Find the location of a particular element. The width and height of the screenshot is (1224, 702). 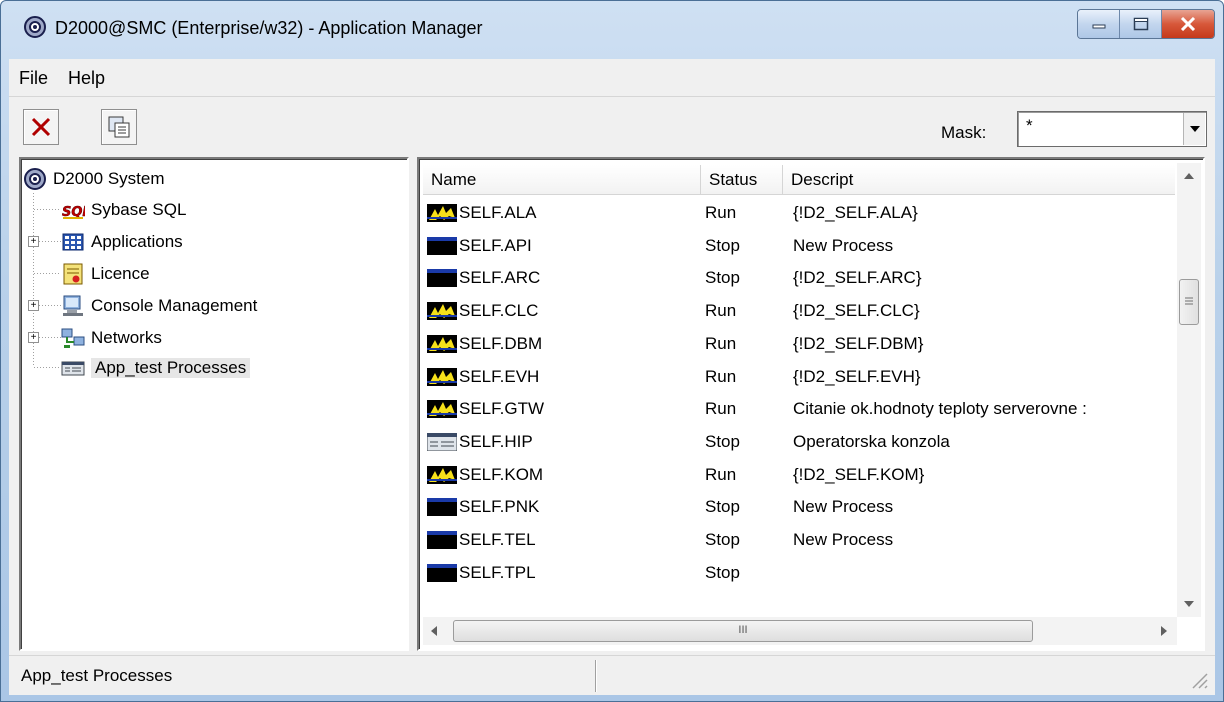

table-row: SELF.EVH Run {!D2_SELF.EVH} is located at coordinates (799, 377).